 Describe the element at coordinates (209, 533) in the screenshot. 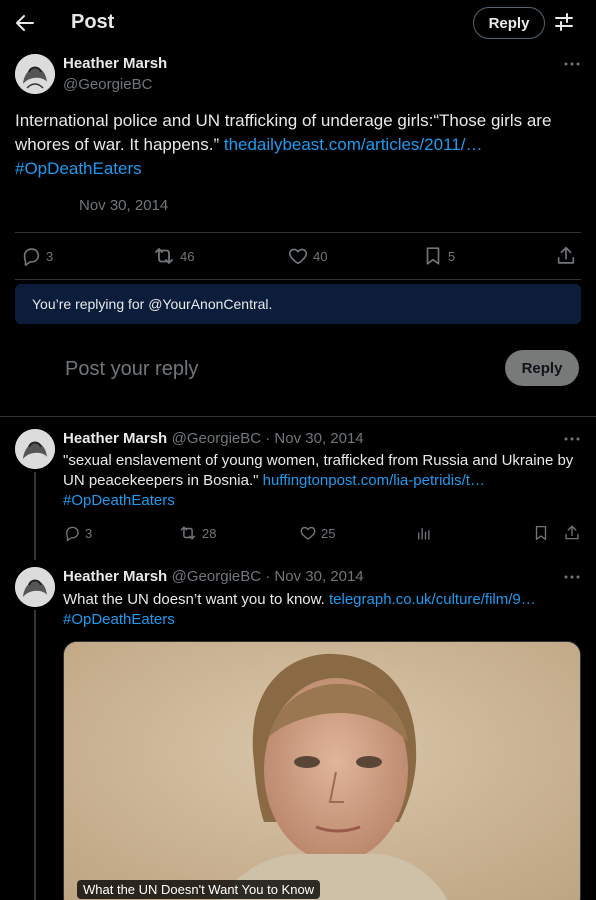

I see `repost-count: 28` at that location.